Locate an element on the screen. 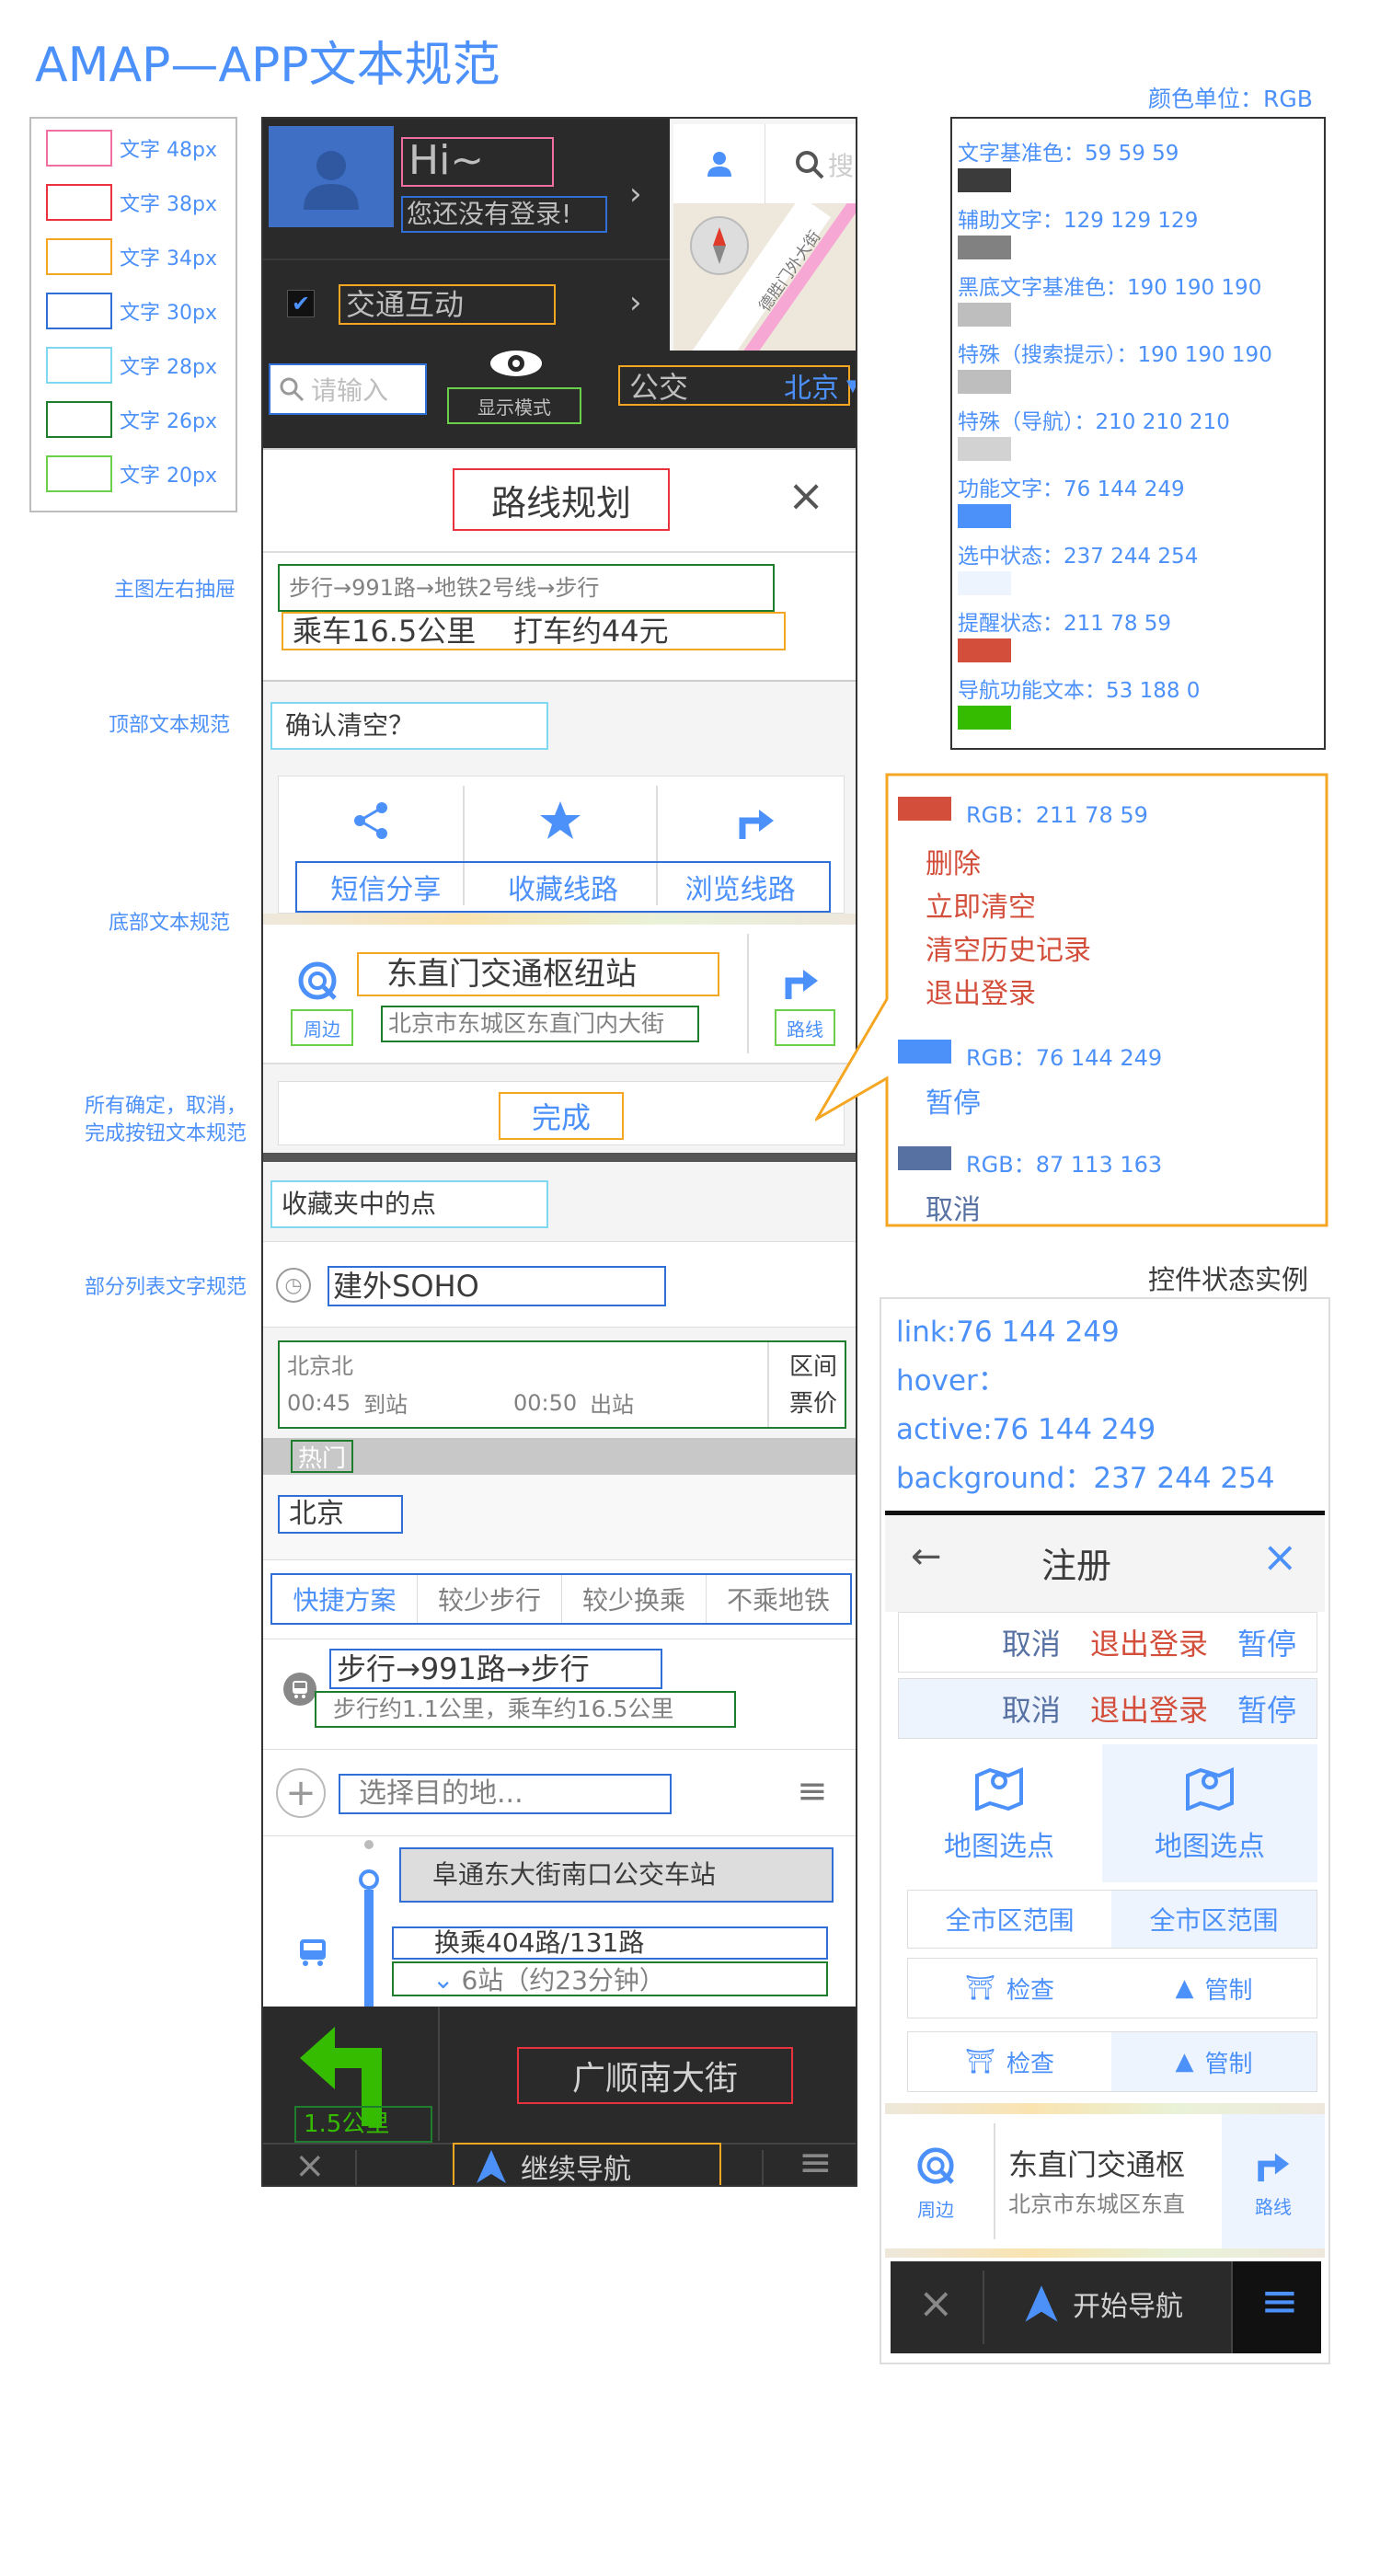 This screenshot has height=2576, width=1380. share-icon is located at coordinates (370, 820).